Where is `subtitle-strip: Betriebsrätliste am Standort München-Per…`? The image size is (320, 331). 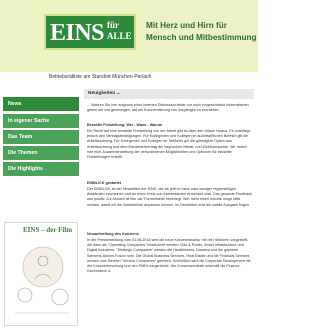 subtitle-strip: Betriebsrätliste am Standort München-Per… is located at coordinates (129, 79).